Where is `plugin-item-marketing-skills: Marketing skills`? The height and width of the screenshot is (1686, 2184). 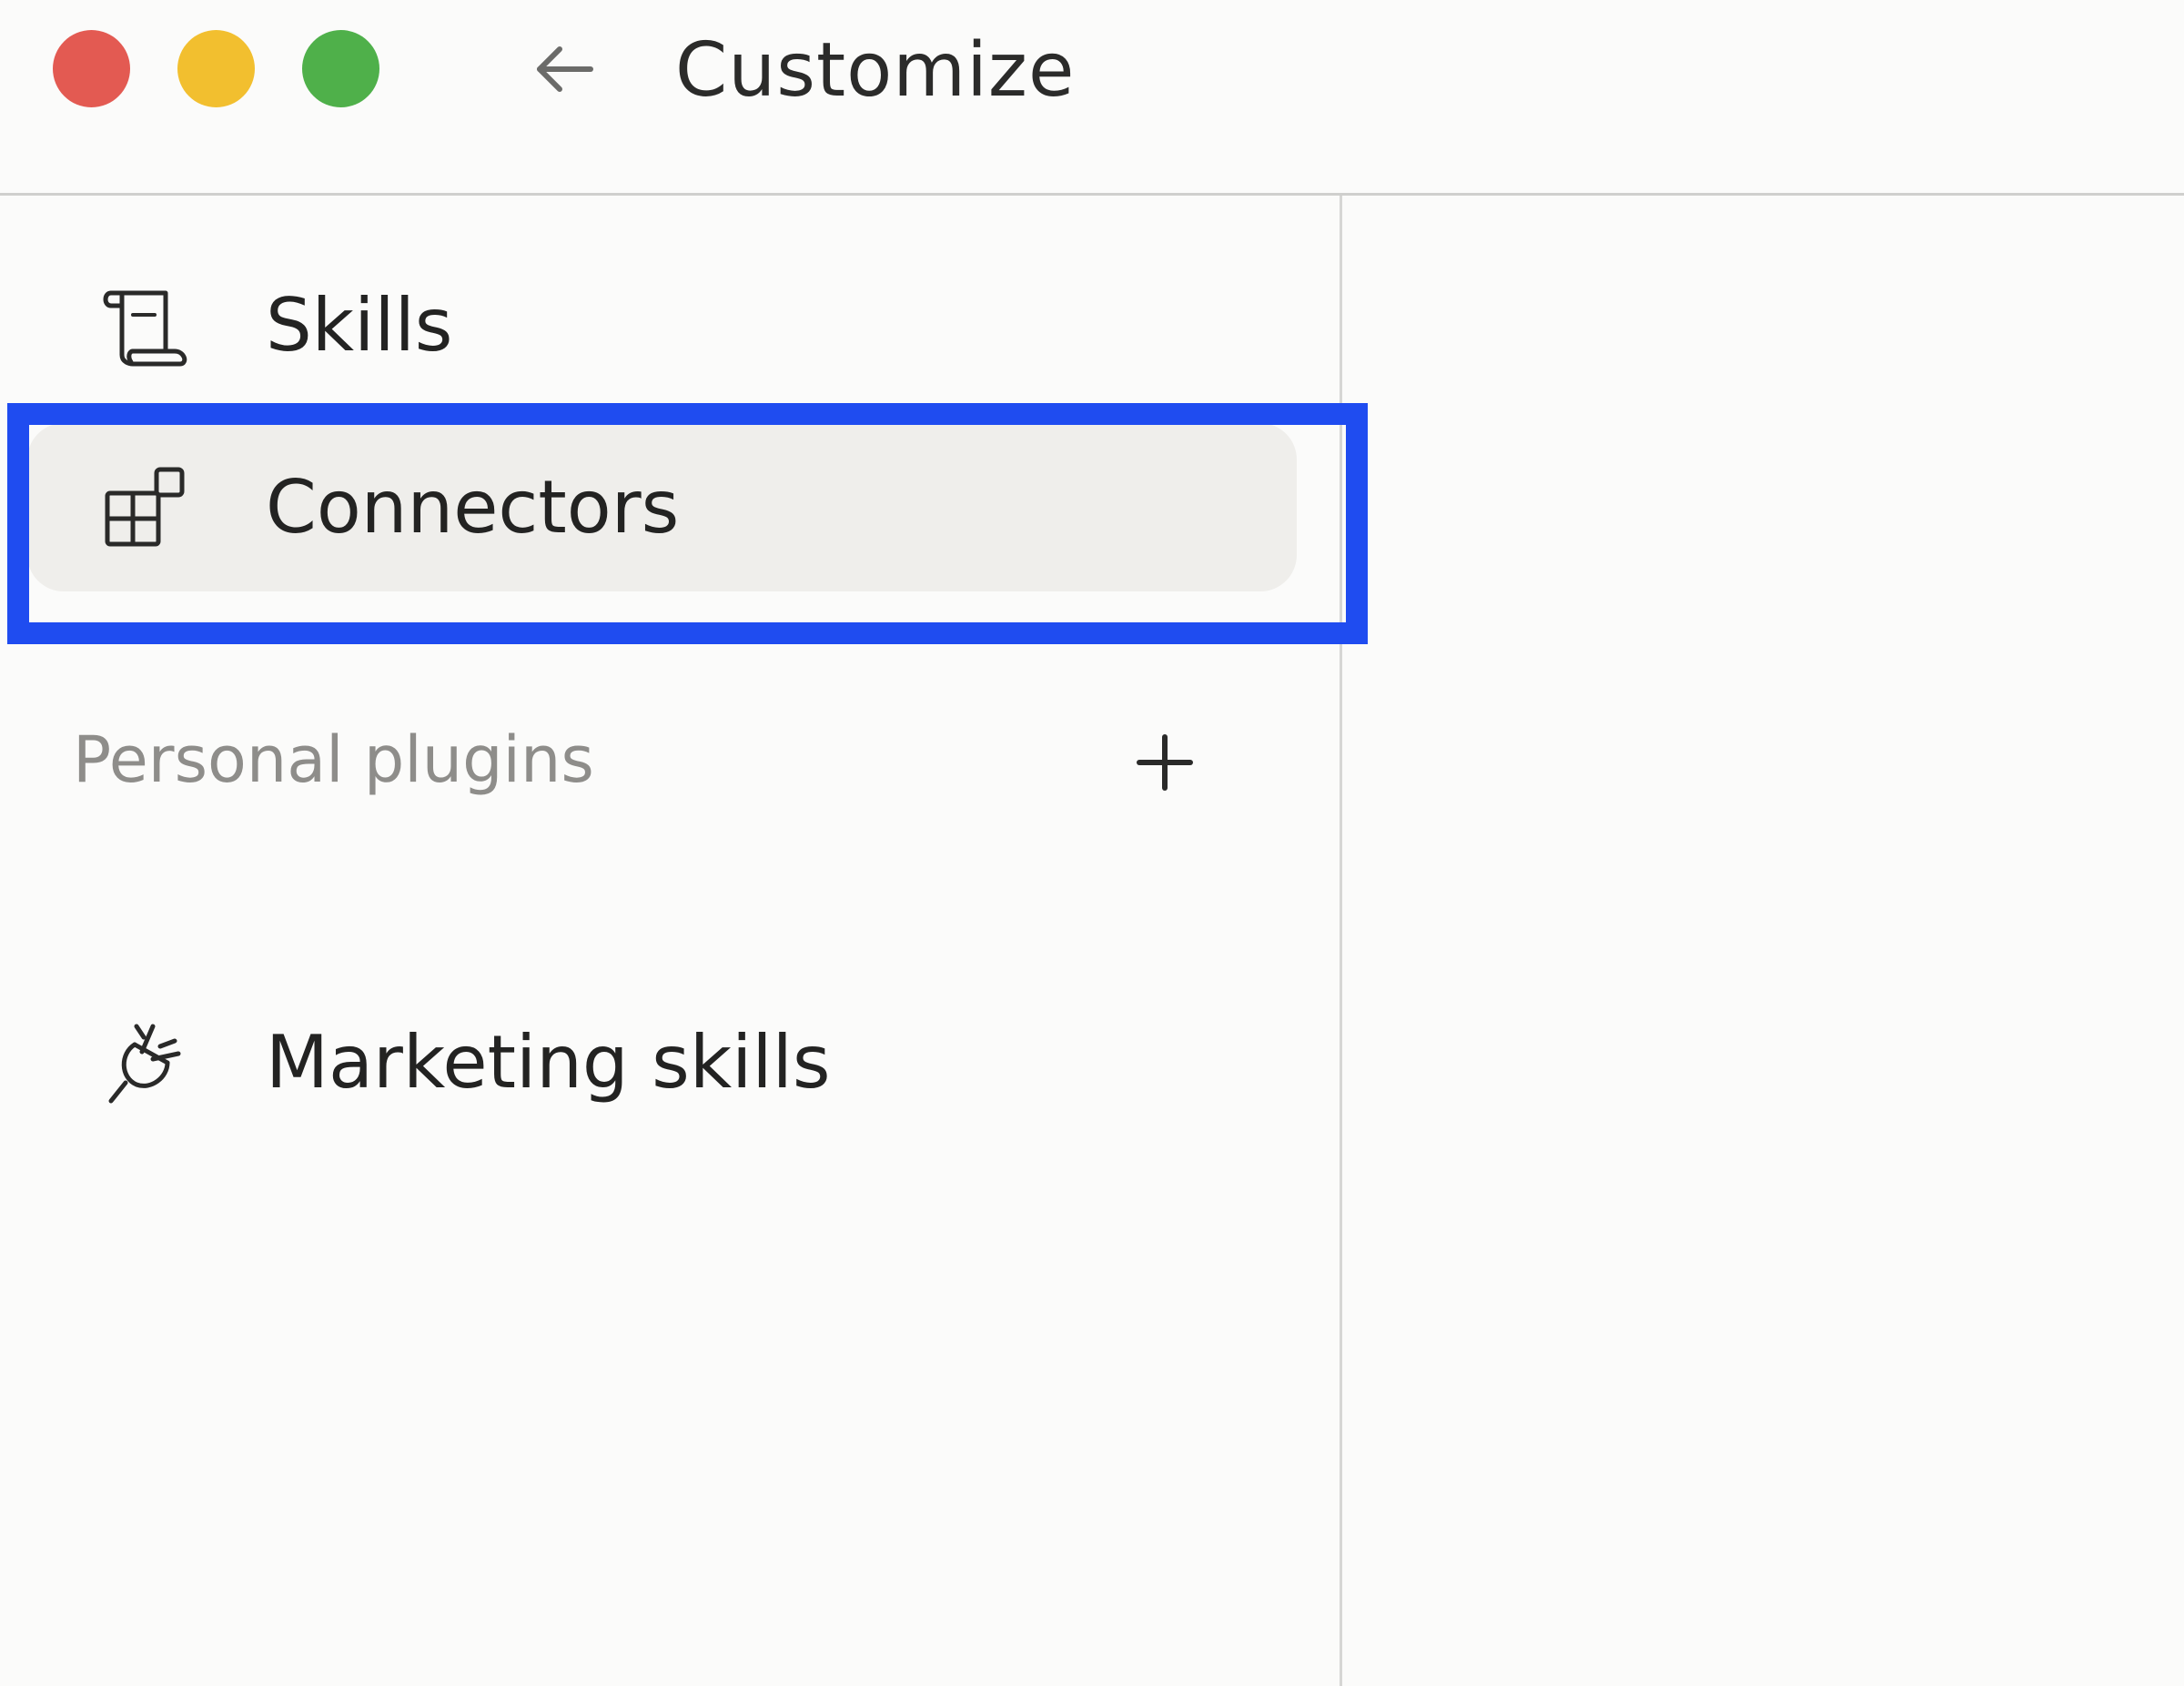
plugin-item-marketing-skills: Marketing skills is located at coordinates (662, 1062).